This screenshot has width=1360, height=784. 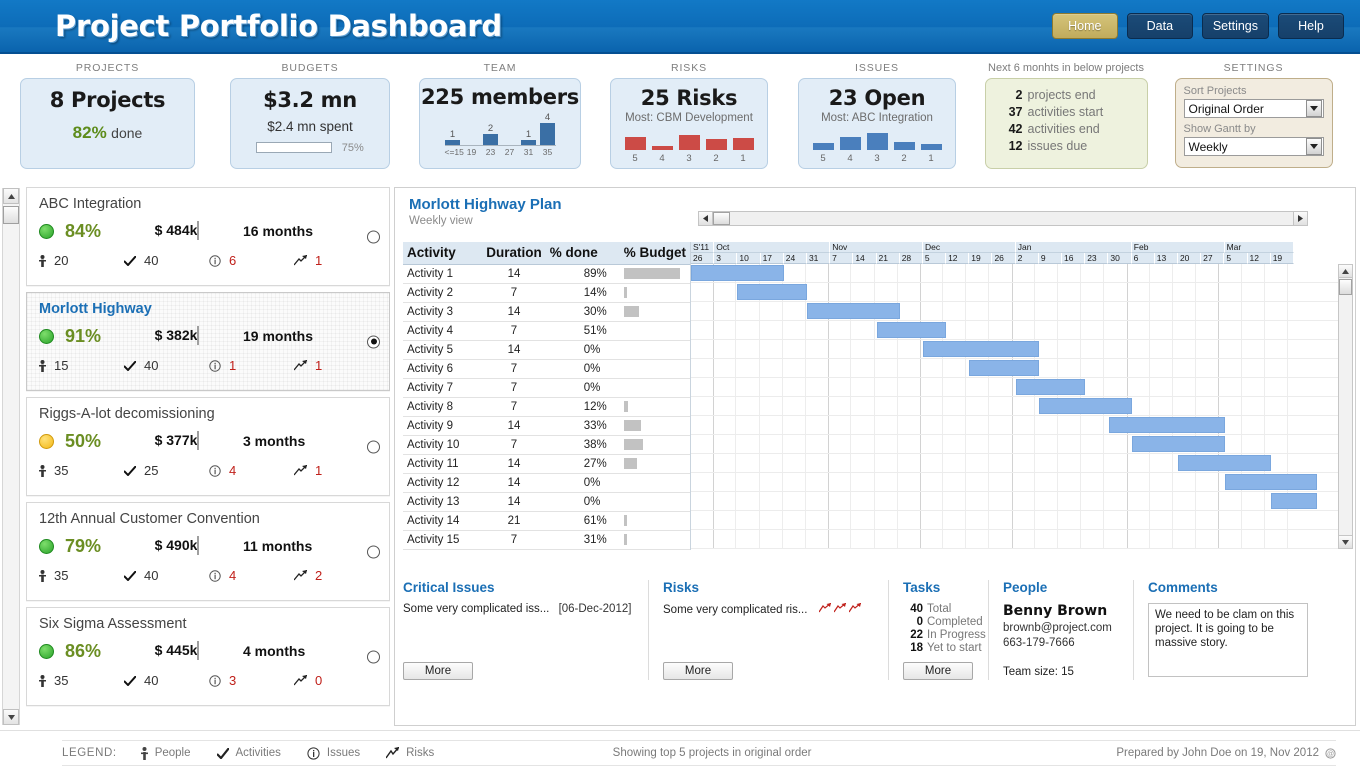 I want to click on scrollbar-thumb, so click(x=11, y=215).